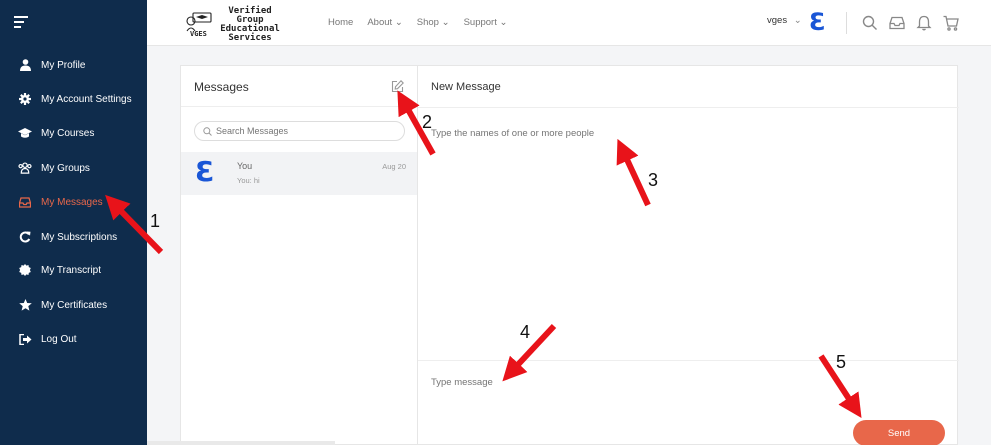 The width and height of the screenshot is (991, 445). Describe the element at coordinates (394, 166) in the screenshot. I see `conversation-date: Aug 20` at that location.